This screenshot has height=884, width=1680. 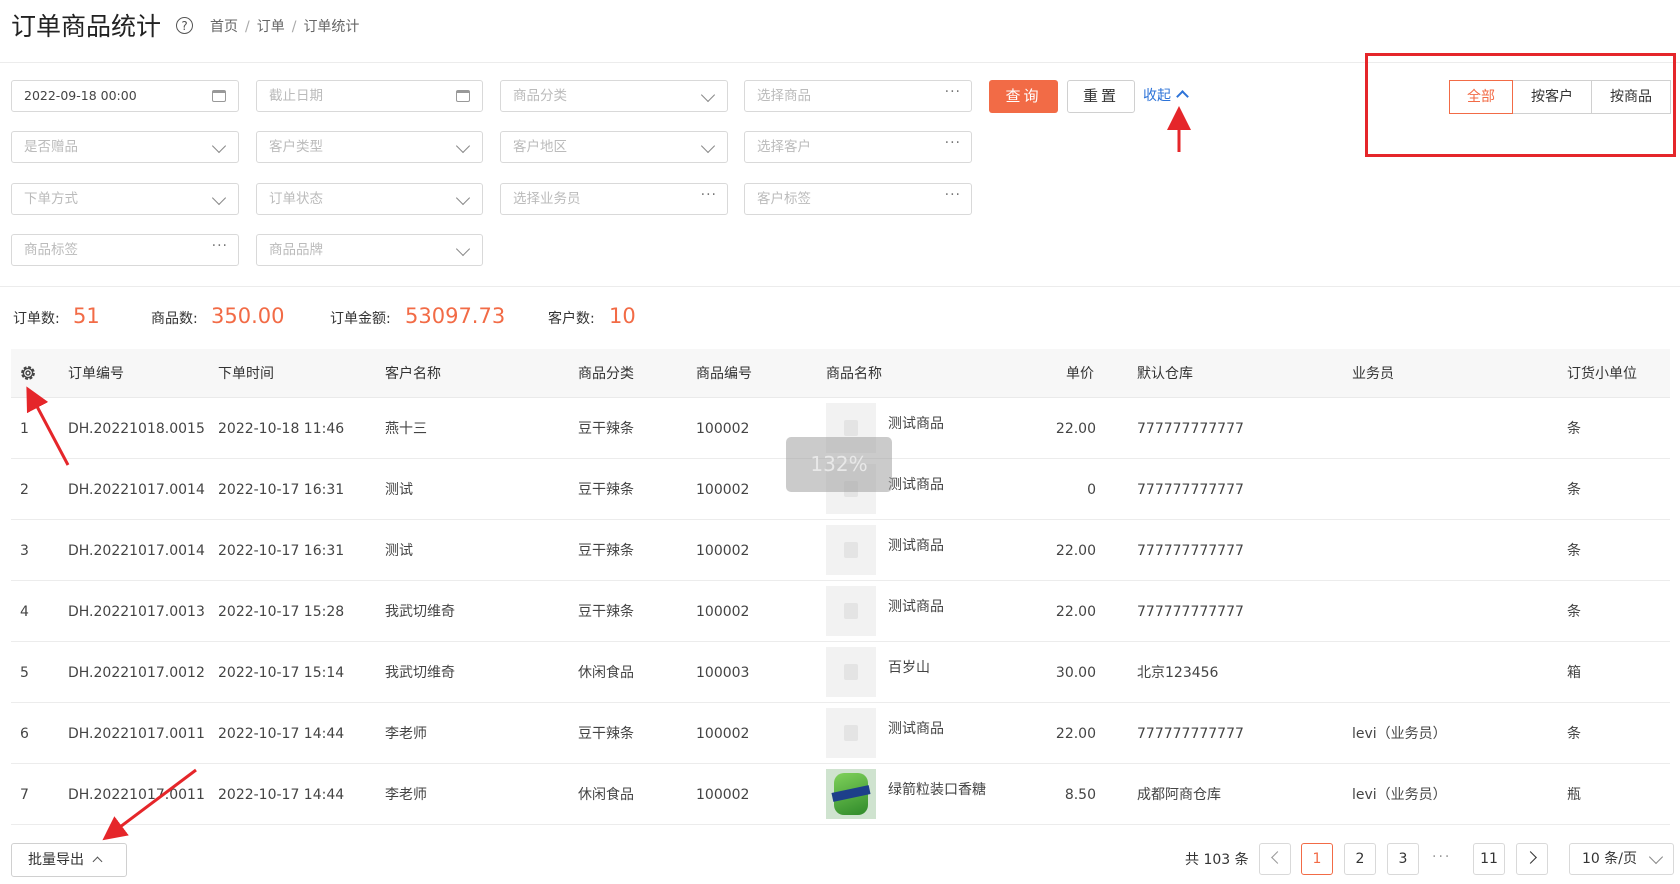 What do you see at coordinates (420, 612) in the screenshot?
I see `customer-cell: 我武切维奇` at bounding box center [420, 612].